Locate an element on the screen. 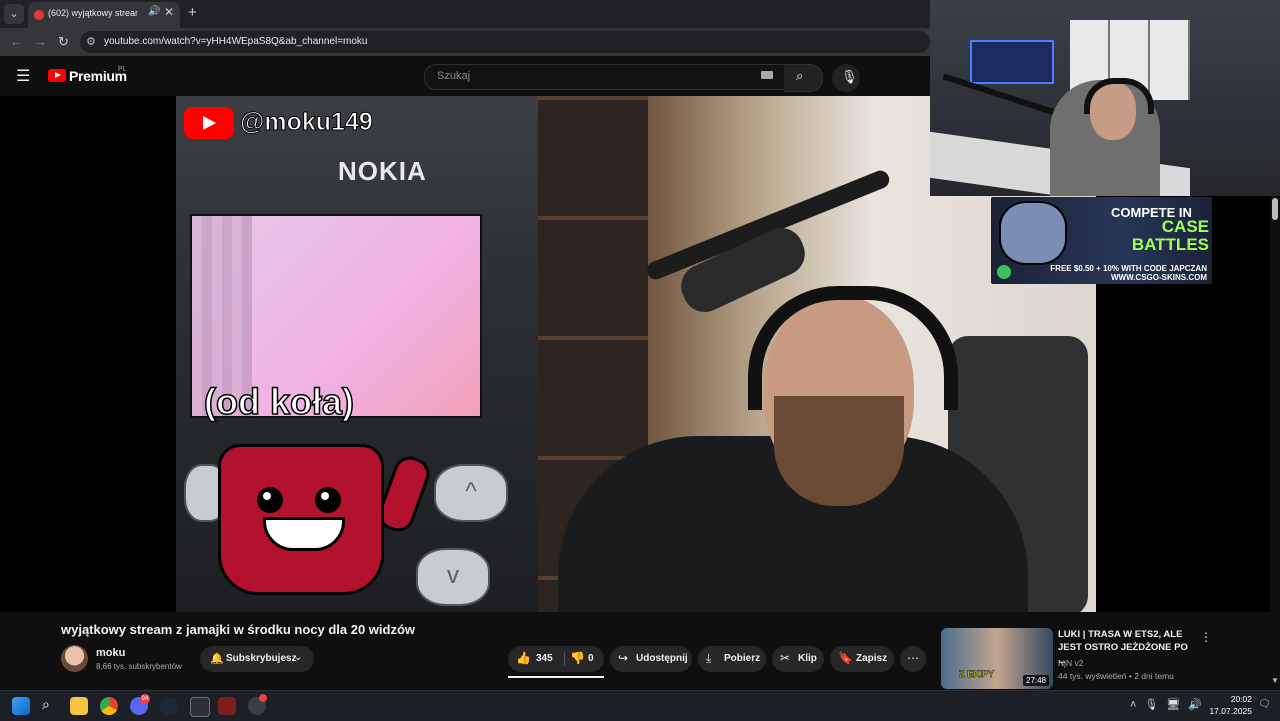 The image size is (1280, 721). recommended-channel: NjN v2 is located at coordinates (1071, 663).